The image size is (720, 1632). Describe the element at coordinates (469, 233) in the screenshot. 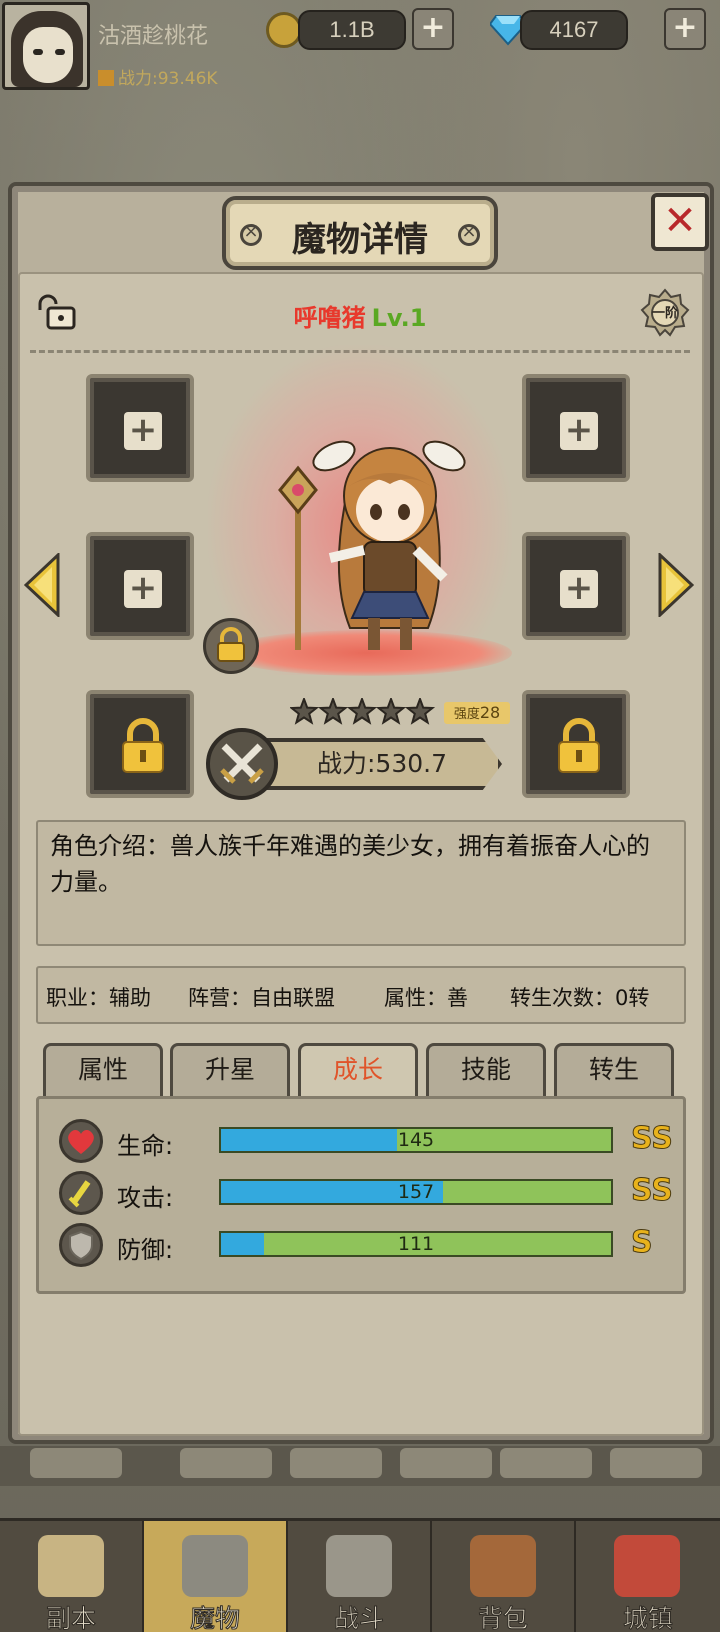

I see `bolt-icon` at that location.